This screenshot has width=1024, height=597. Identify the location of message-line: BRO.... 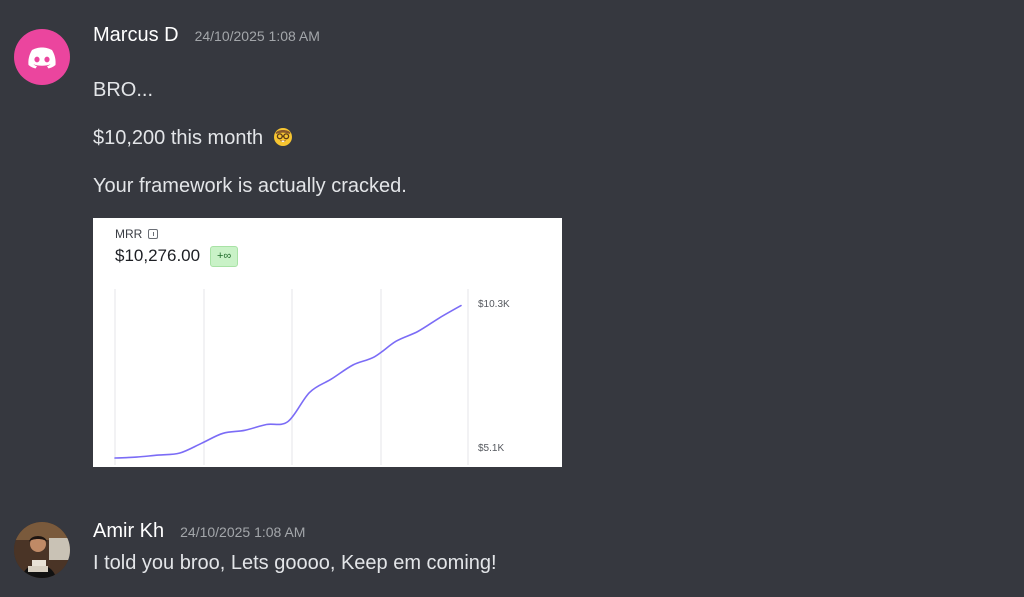
(123, 90).